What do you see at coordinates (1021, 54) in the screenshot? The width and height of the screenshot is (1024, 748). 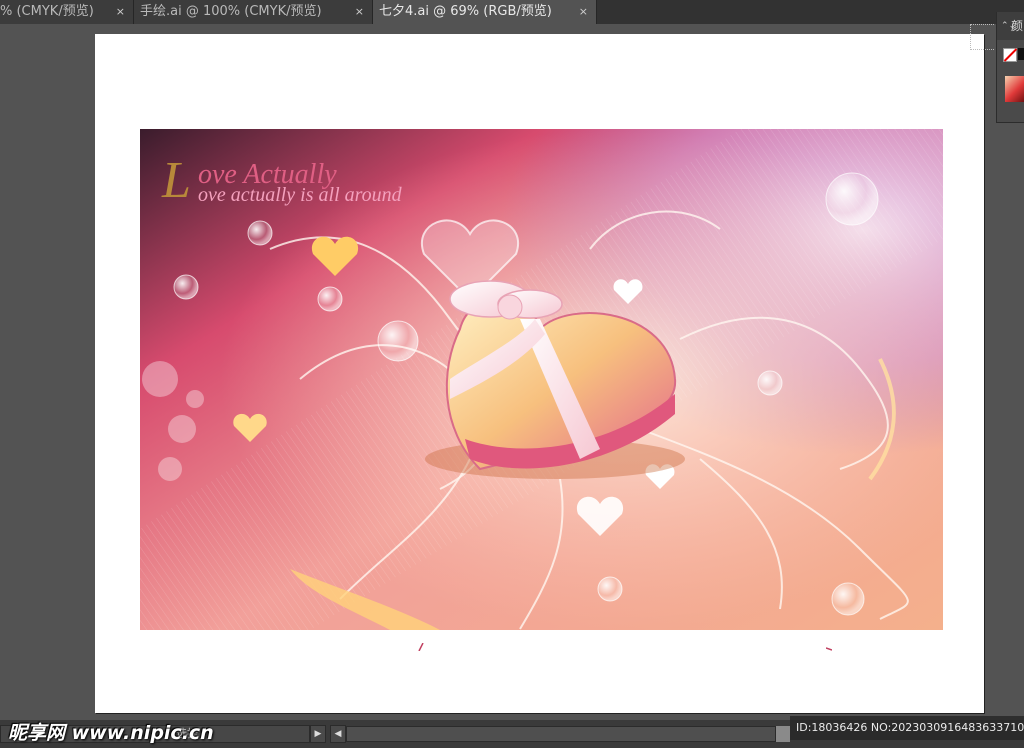 I see `black-swatch` at bounding box center [1021, 54].